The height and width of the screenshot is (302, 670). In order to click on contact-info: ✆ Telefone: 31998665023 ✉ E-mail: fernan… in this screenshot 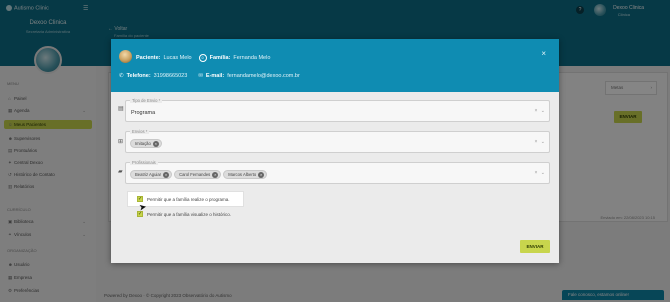, I will do `click(209, 76)`.